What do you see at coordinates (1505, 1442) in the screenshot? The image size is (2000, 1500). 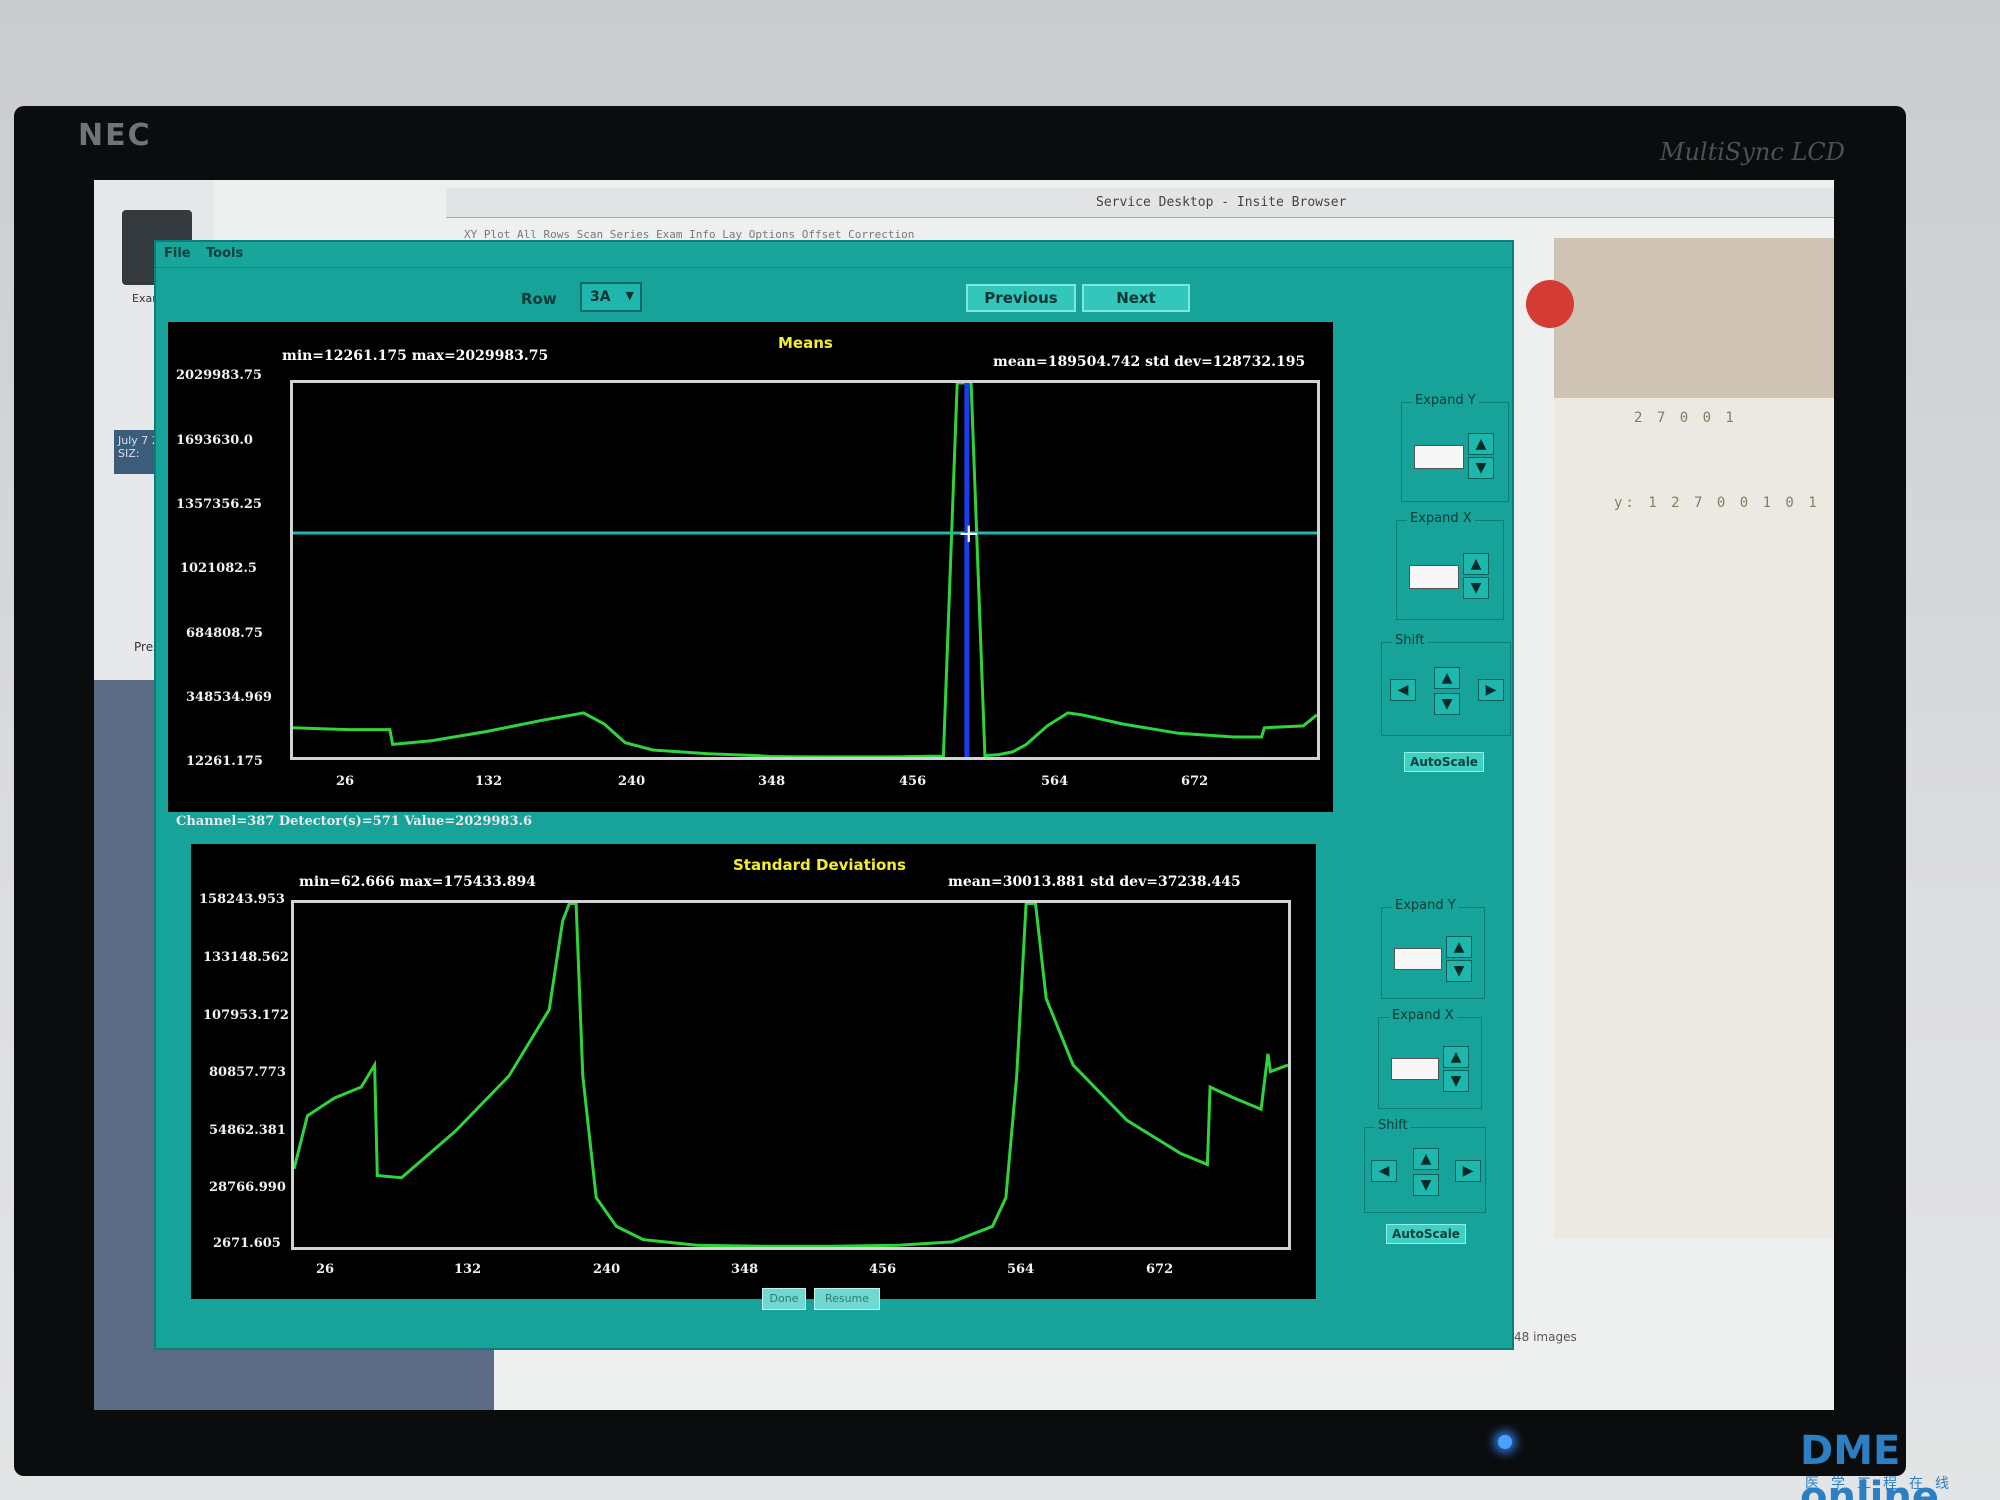 I see `power-led-icon` at bounding box center [1505, 1442].